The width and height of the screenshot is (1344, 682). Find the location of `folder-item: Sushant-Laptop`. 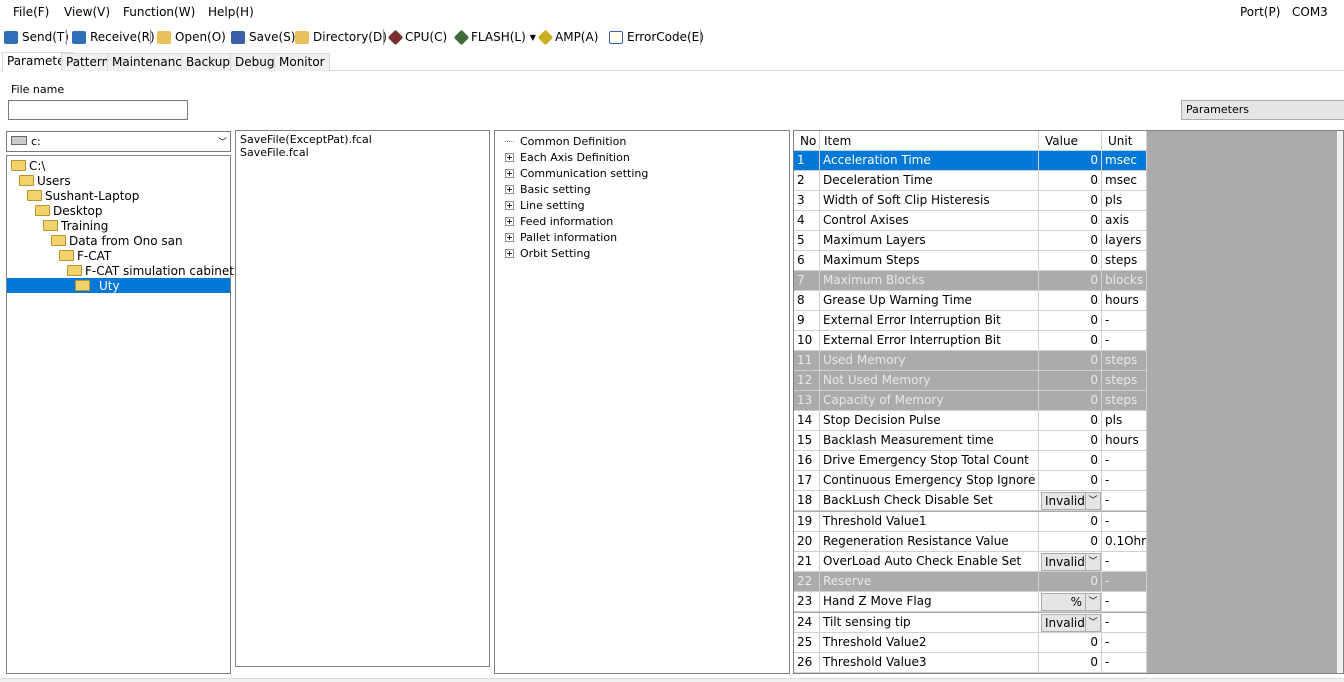

folder-item: Sushant-Laptop is located at coordinates (83, 195).